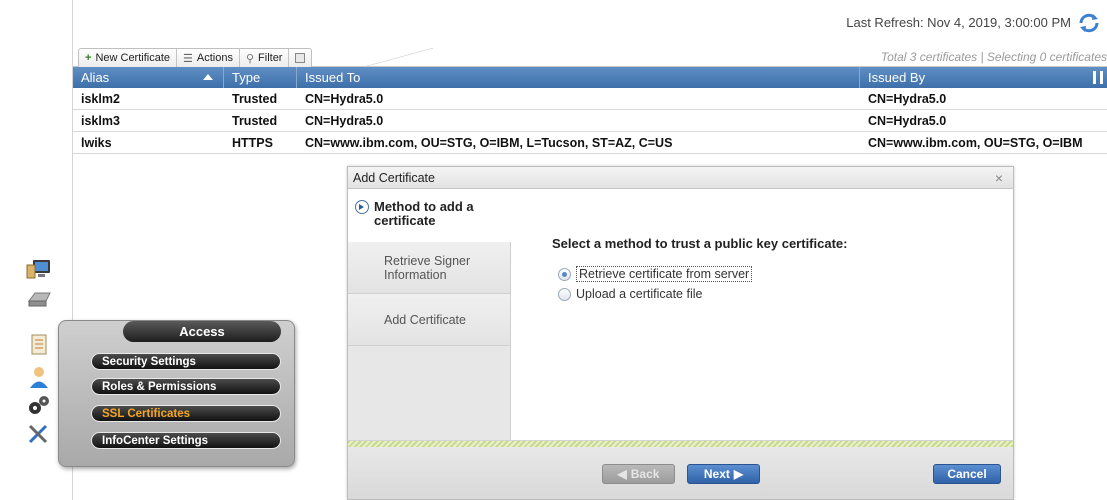 The width and height of the screenshot is (1107, 500). I want to click on wizard-step-label: Retrieve Signer Information, so click(427, 267).